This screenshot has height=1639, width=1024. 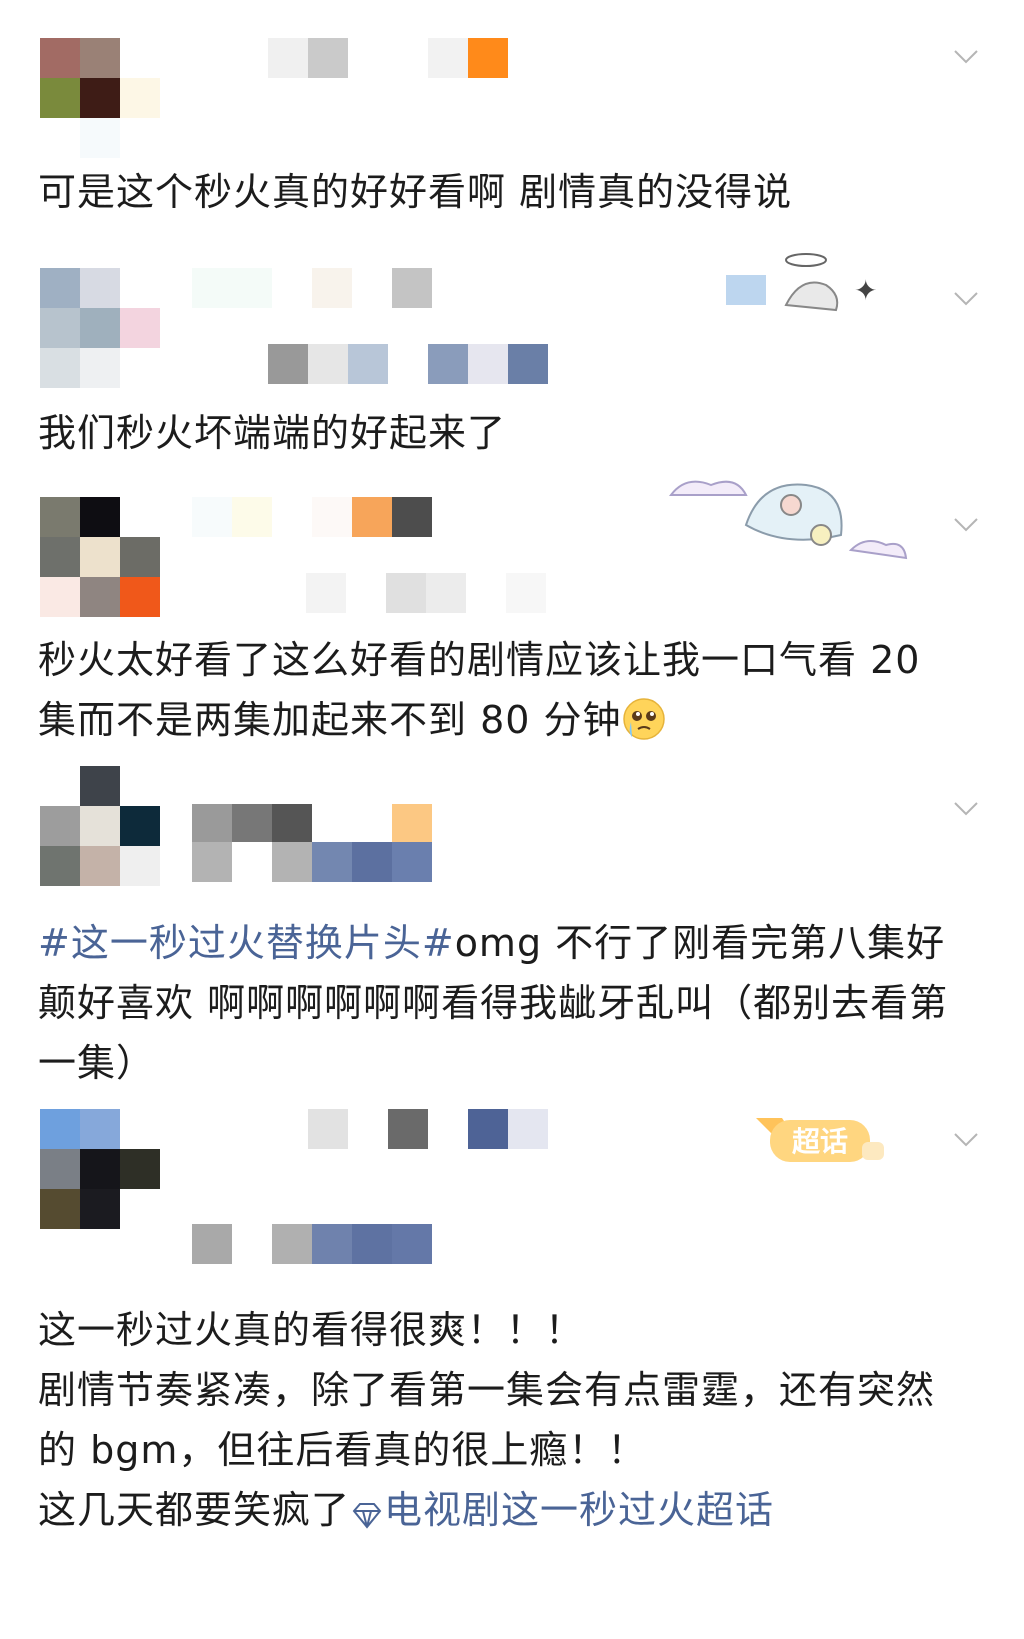 I want to click on supertopic-link: 电视剧这一秒过火超话, so click(x=562, y=1510).